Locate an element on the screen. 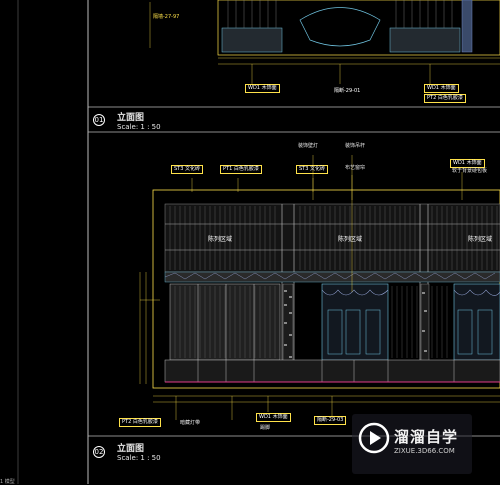  top-tag-3: WD1 木饰面 is located at coordinates (441, 88).